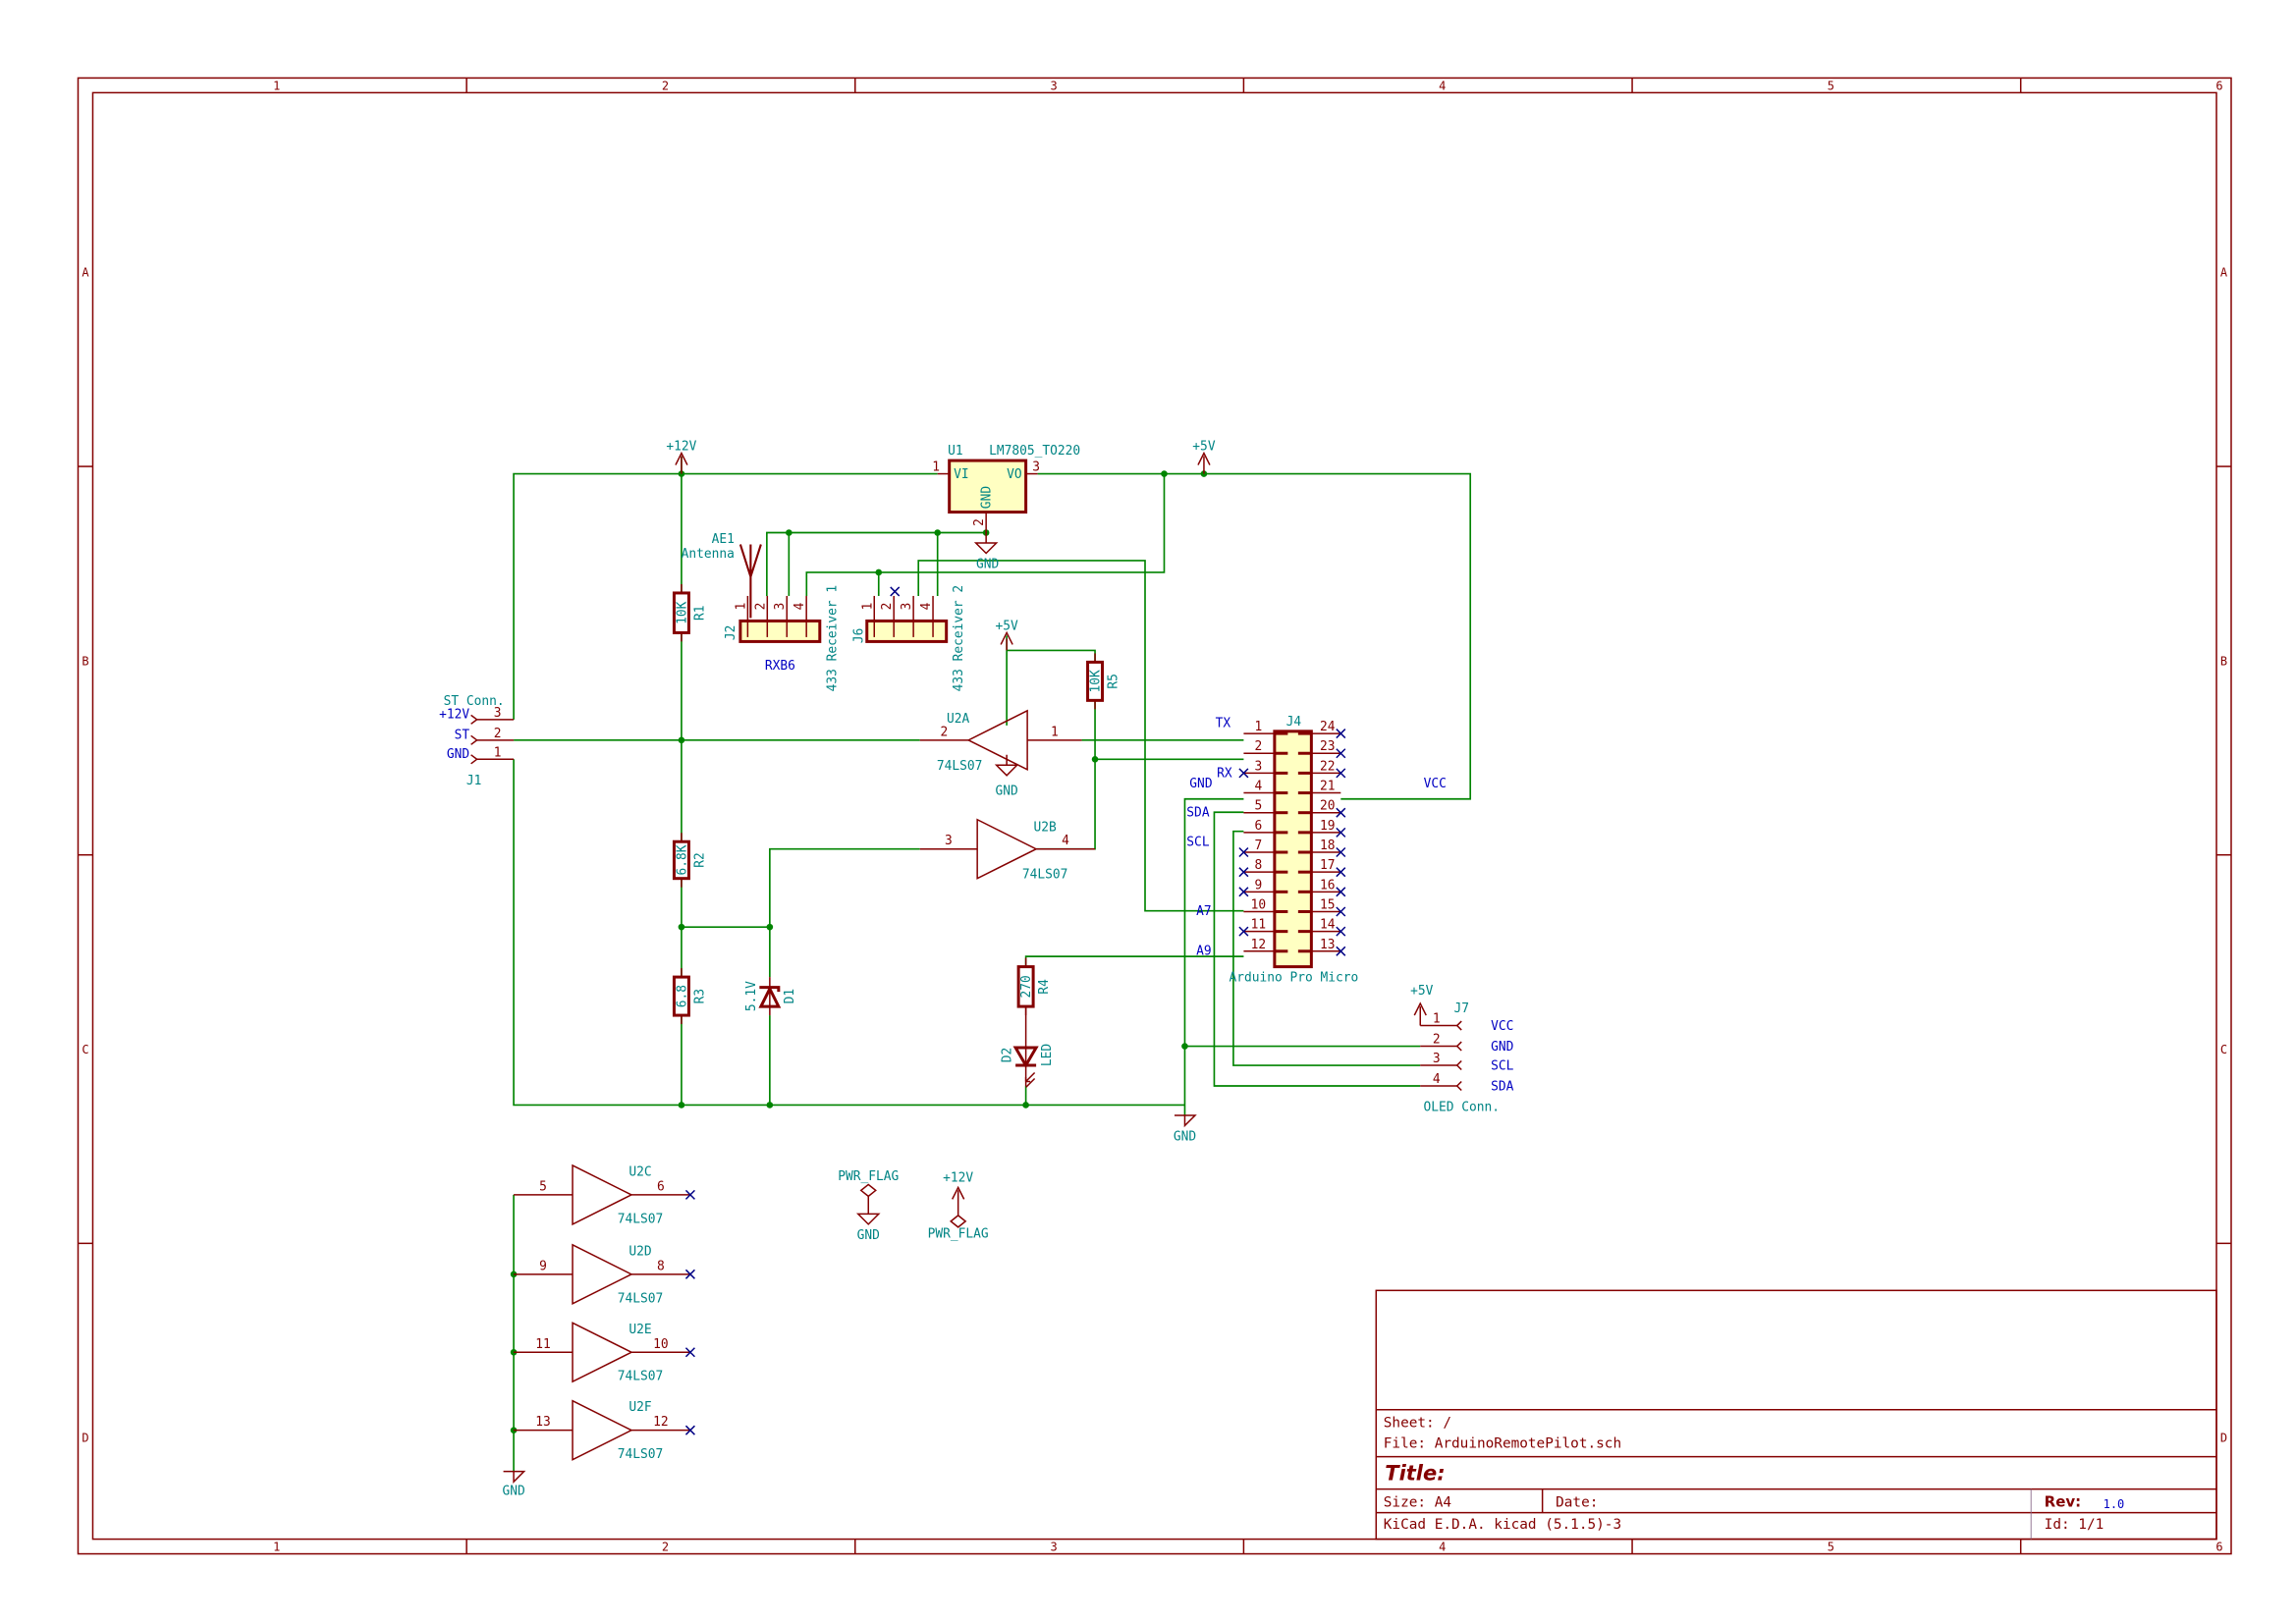  What do you see at coordinates (1044, 987) in the screenshot?
I see `ref: R4` at bounding box center [1044, 987].